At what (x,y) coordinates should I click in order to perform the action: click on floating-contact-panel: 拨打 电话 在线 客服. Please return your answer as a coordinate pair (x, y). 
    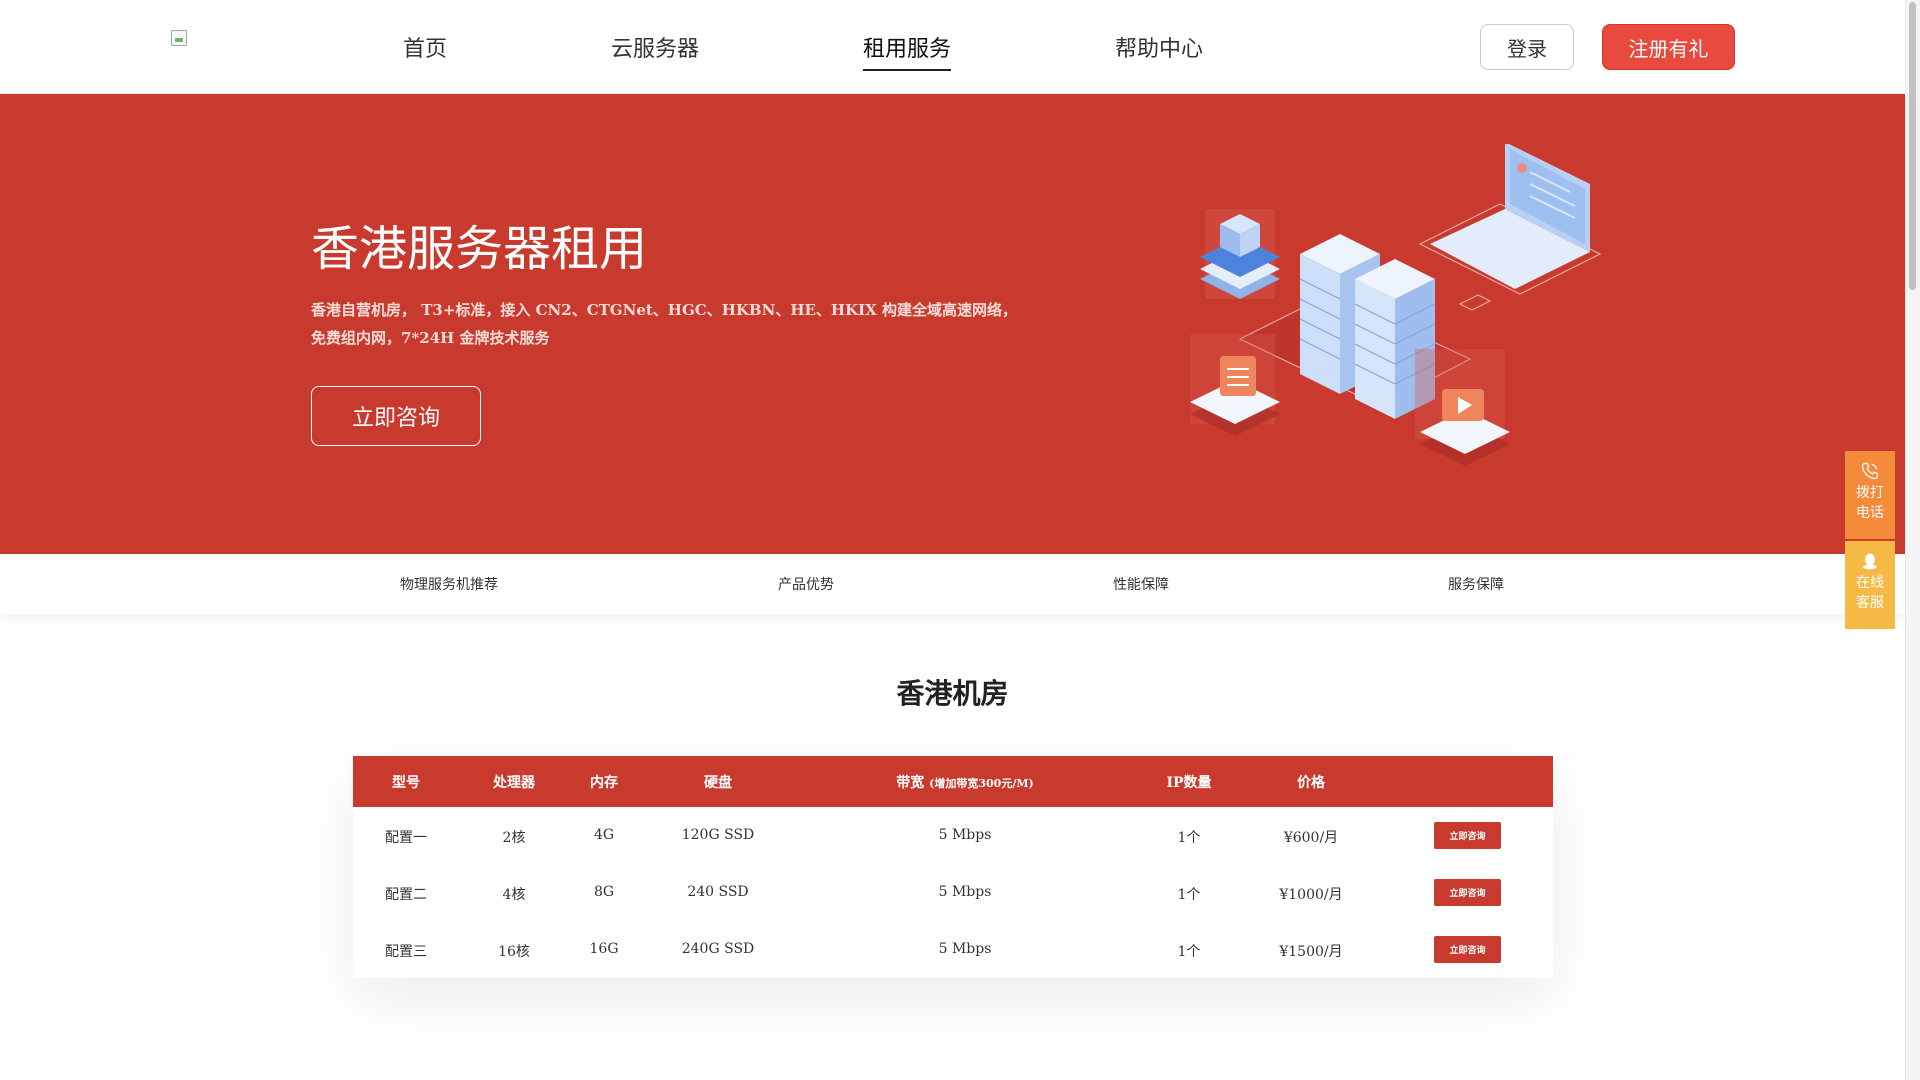
    Looking at the image, I should click on (1870, 540).